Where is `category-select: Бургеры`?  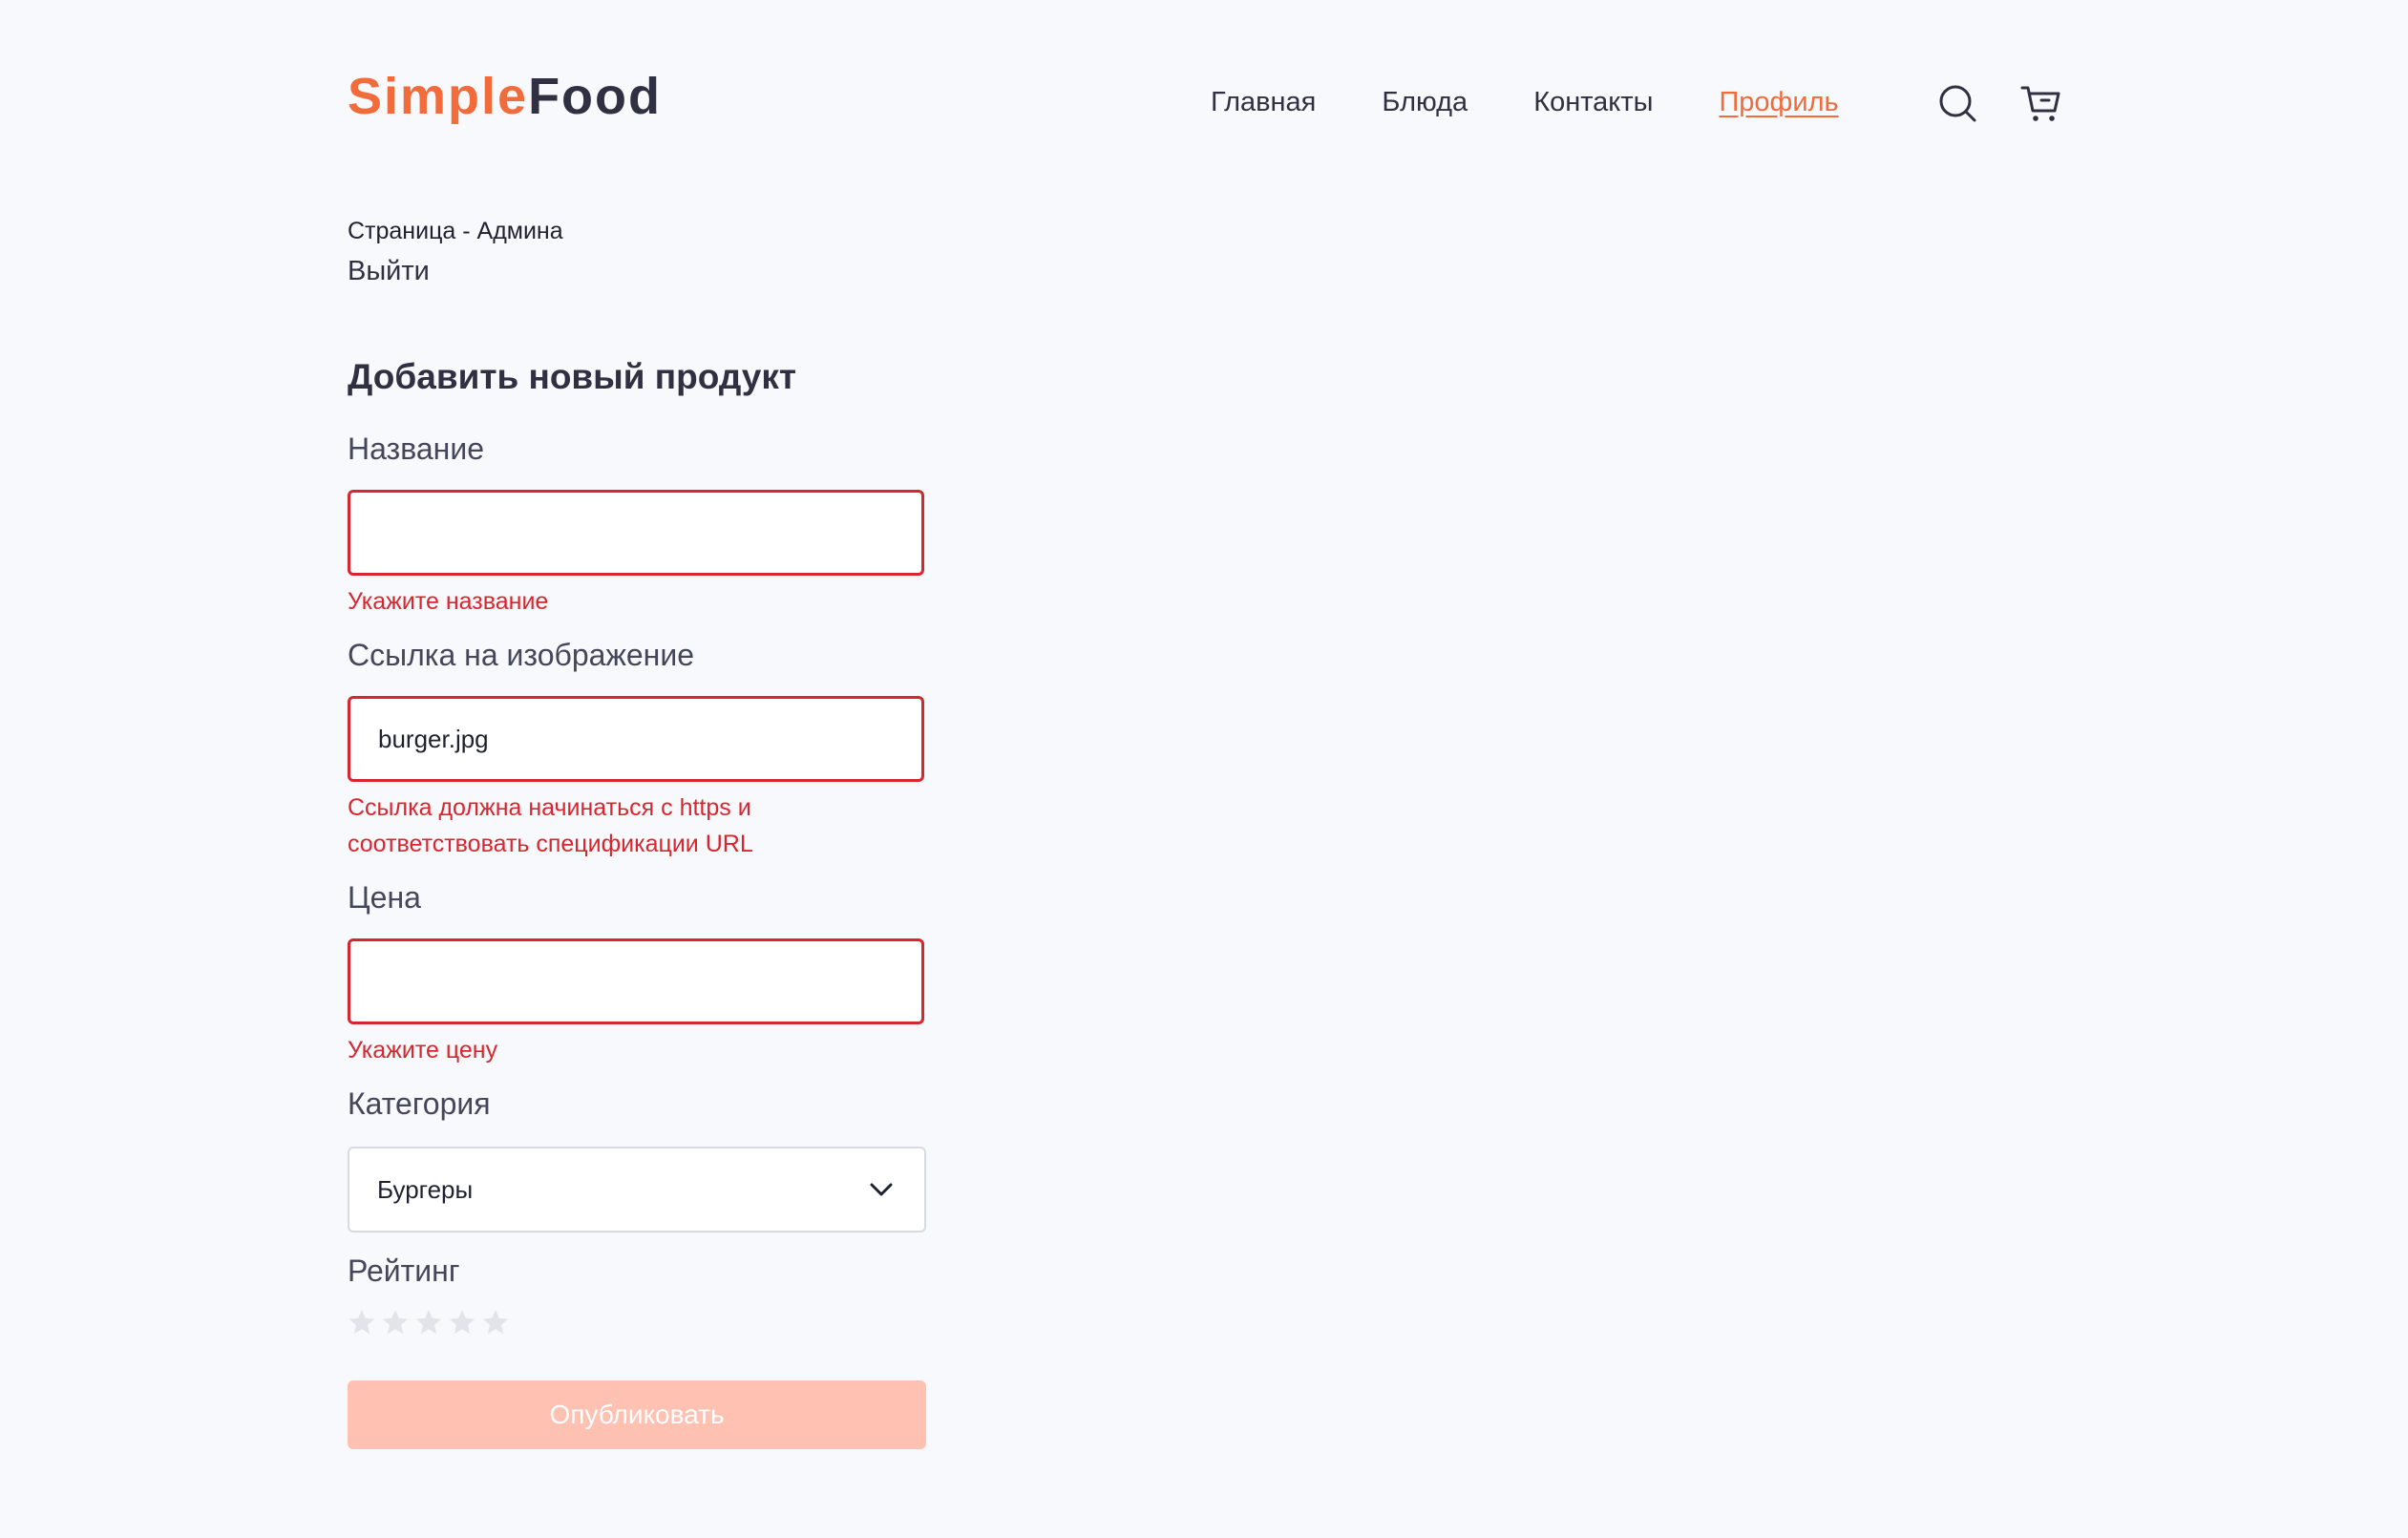
category-select: Бургеры is located at coordinates (637, 1190).